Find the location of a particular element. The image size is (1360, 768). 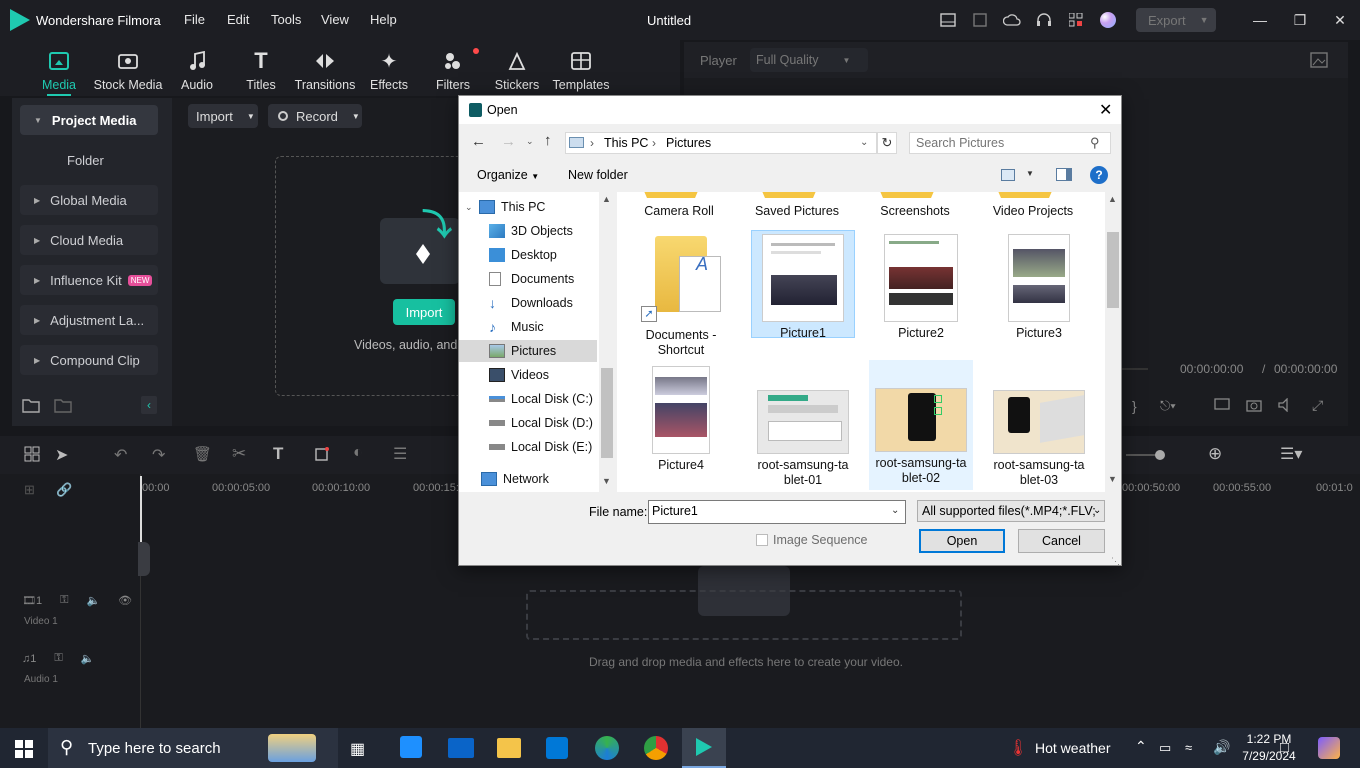

layout-icon is located at coordinates (948, 20).